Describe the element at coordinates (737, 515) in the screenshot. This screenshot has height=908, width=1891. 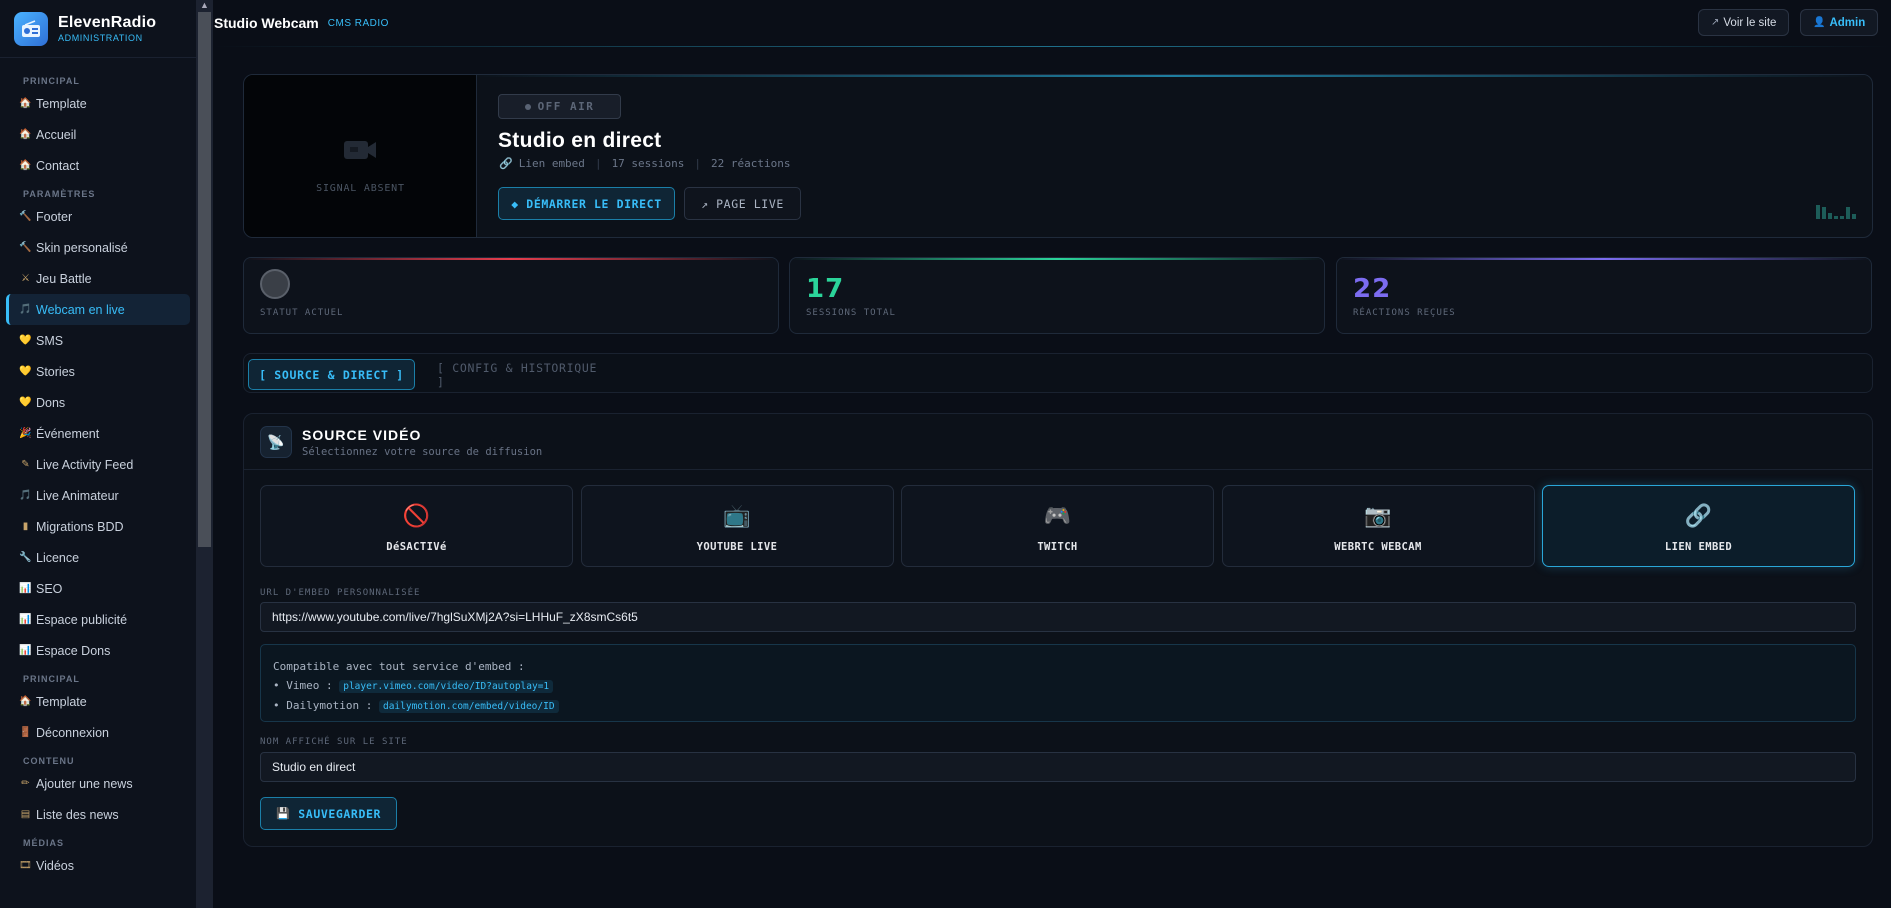
I see `tv-icon: 📺` at that location.